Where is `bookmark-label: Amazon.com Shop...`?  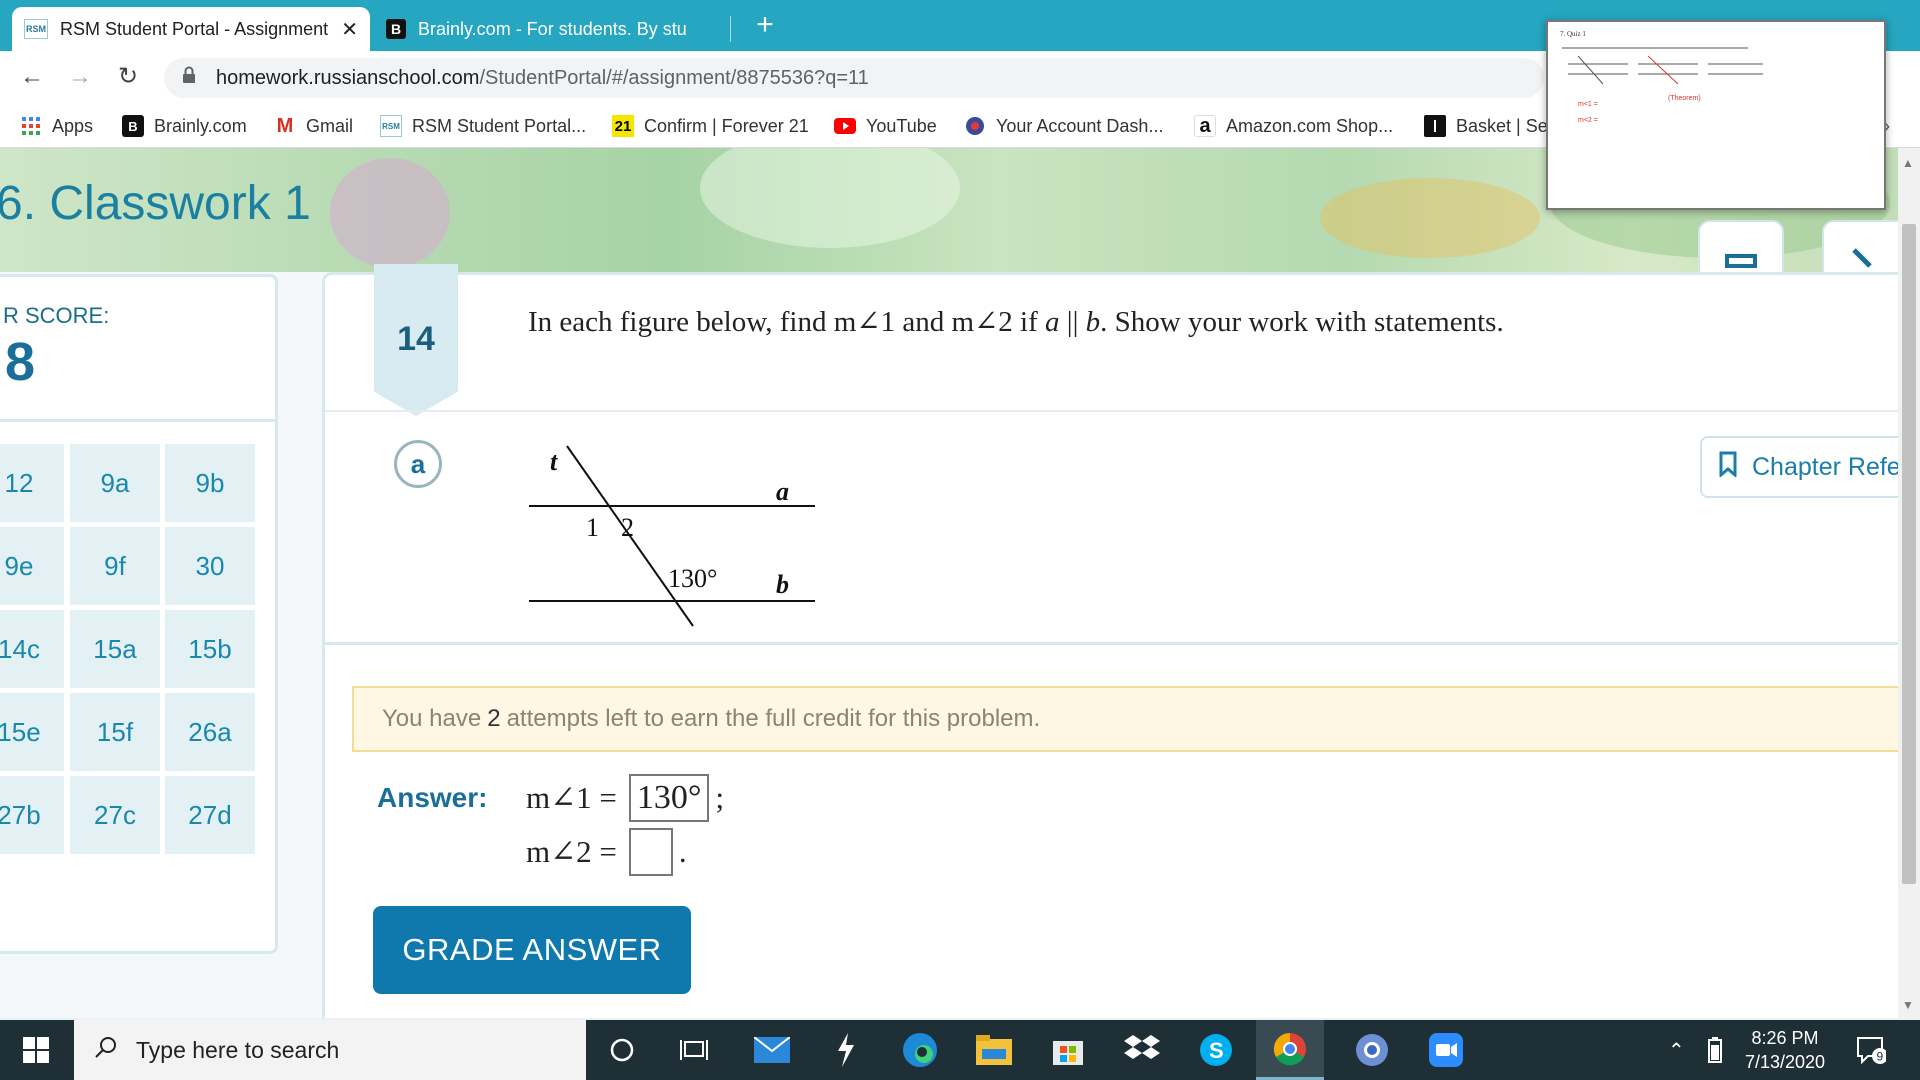 bookmark-label: Amazon.com Shop... is located at coordinates (1310, 125).